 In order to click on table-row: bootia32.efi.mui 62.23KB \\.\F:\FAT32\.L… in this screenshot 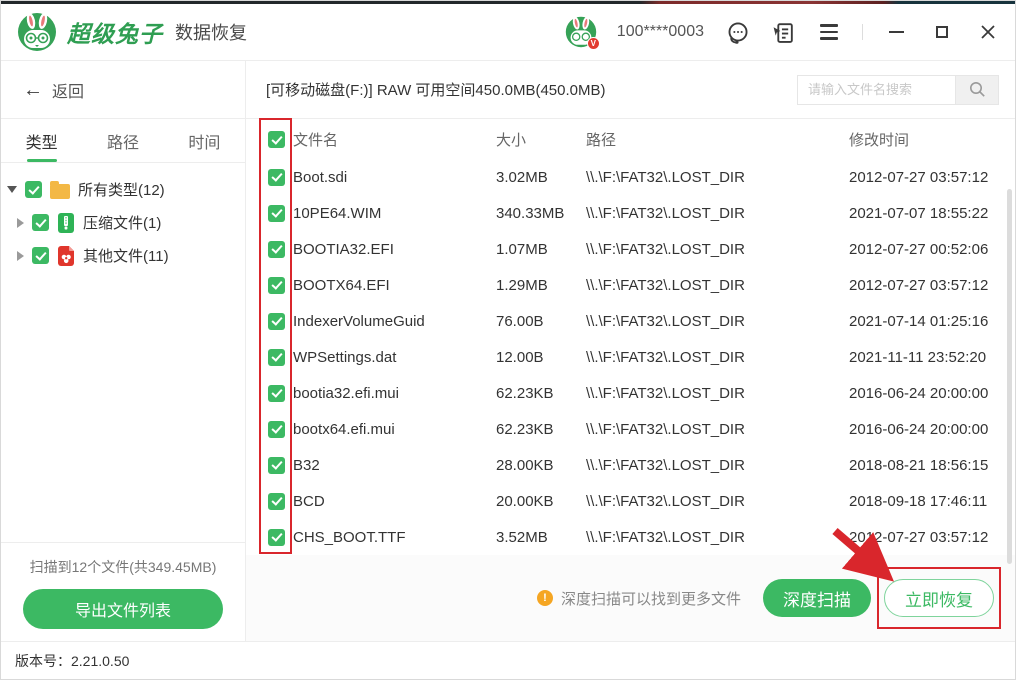, I will do `click(630, 393)`.